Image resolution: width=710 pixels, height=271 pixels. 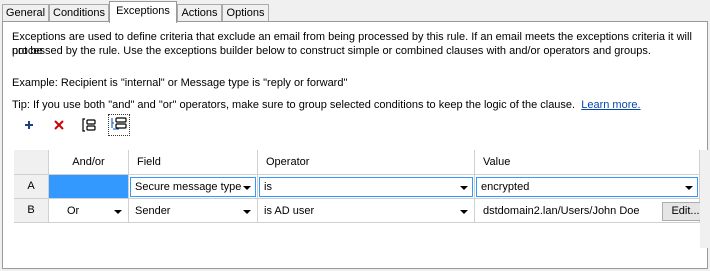 I want to click on row-id-b: B, so click(x=31, y=211).